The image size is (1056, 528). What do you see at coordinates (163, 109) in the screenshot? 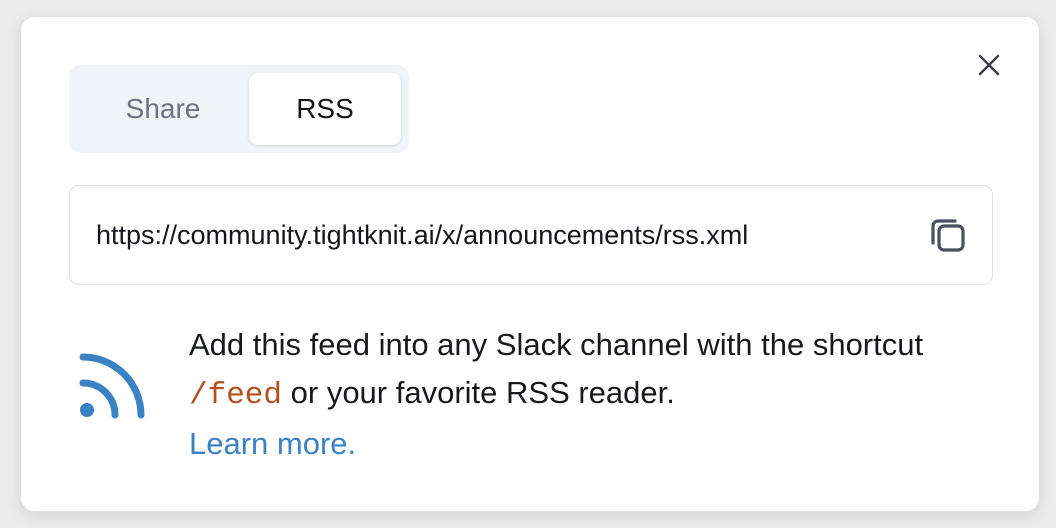
I see `tab-share: Share` at bounding box center [163, 109].